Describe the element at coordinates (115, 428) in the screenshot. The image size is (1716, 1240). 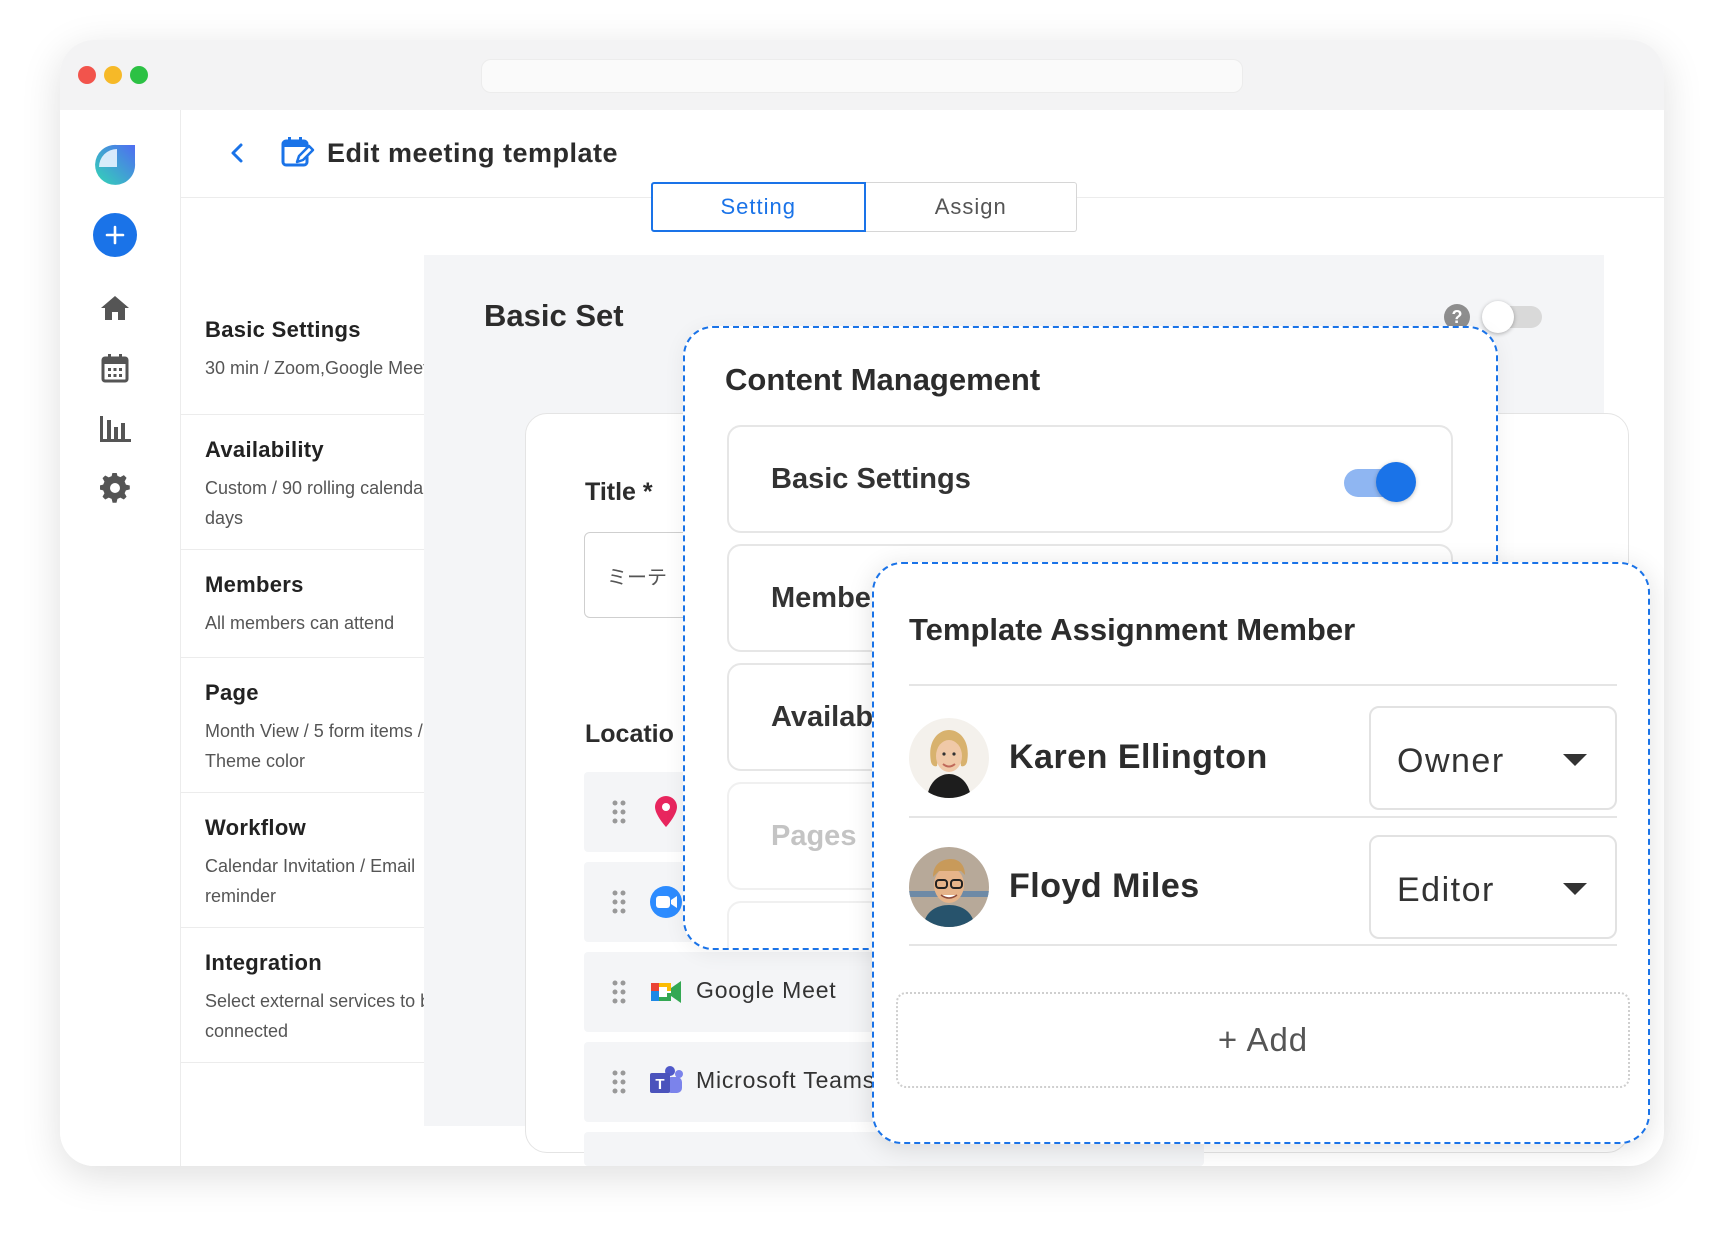
I see `analytics-icon` at that location.